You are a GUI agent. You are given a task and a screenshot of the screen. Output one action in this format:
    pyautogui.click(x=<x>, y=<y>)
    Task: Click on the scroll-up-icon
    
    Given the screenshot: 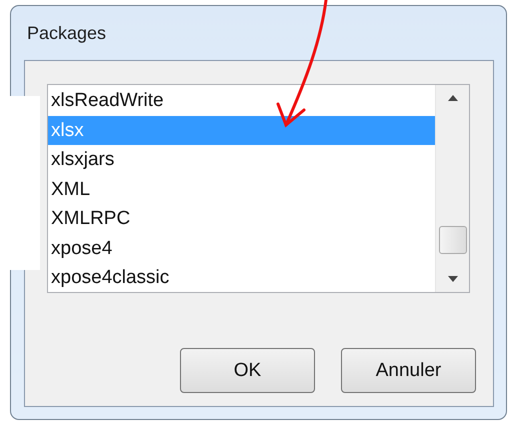 What is the action you would take?
    pyautogui.click(x=453, y=98)
    